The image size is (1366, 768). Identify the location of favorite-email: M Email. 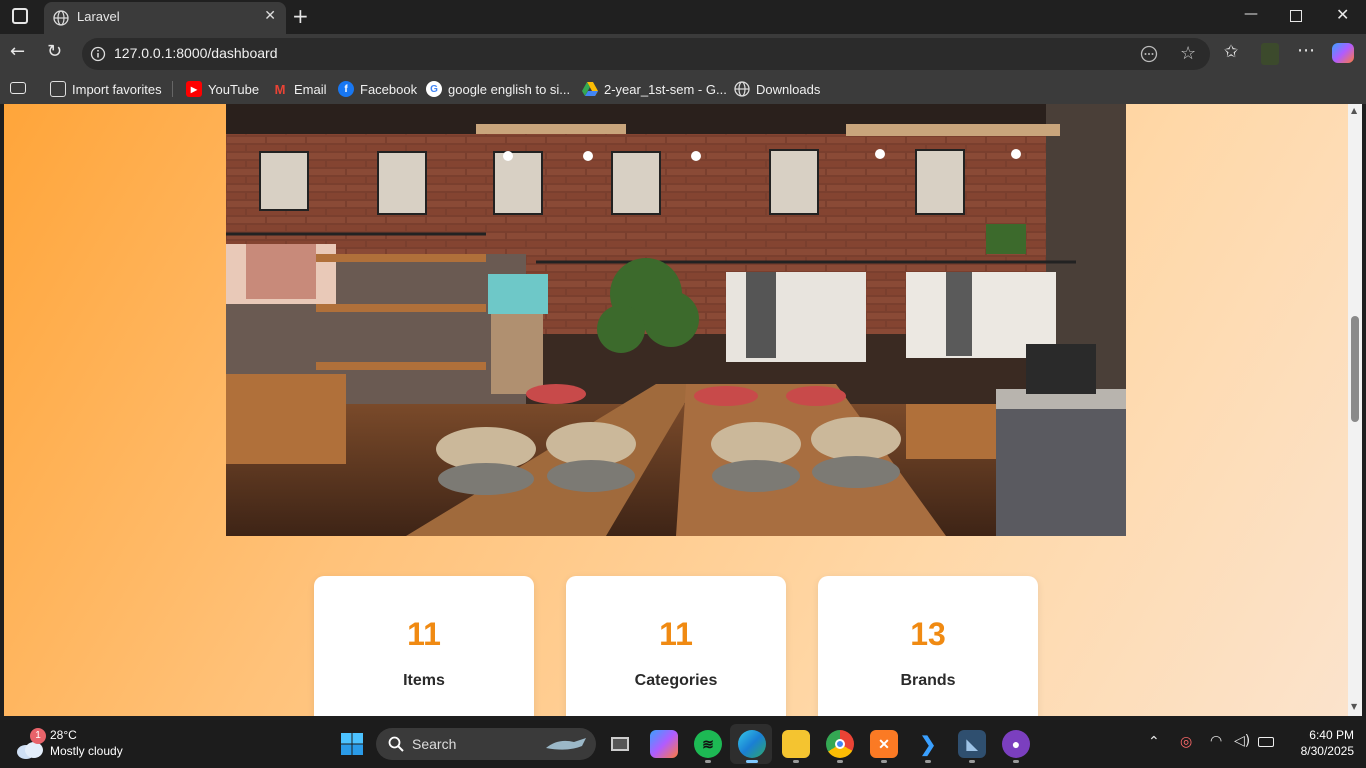
(299, 89).